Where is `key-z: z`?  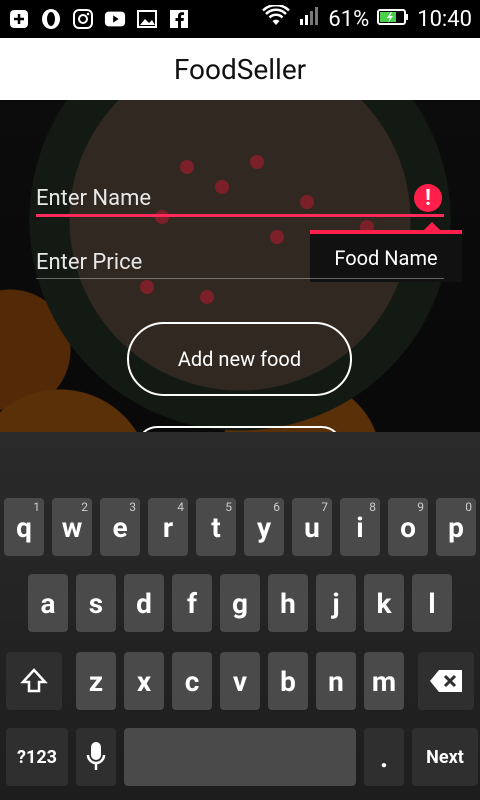
key-z: z is located at coordinates (96, 681).